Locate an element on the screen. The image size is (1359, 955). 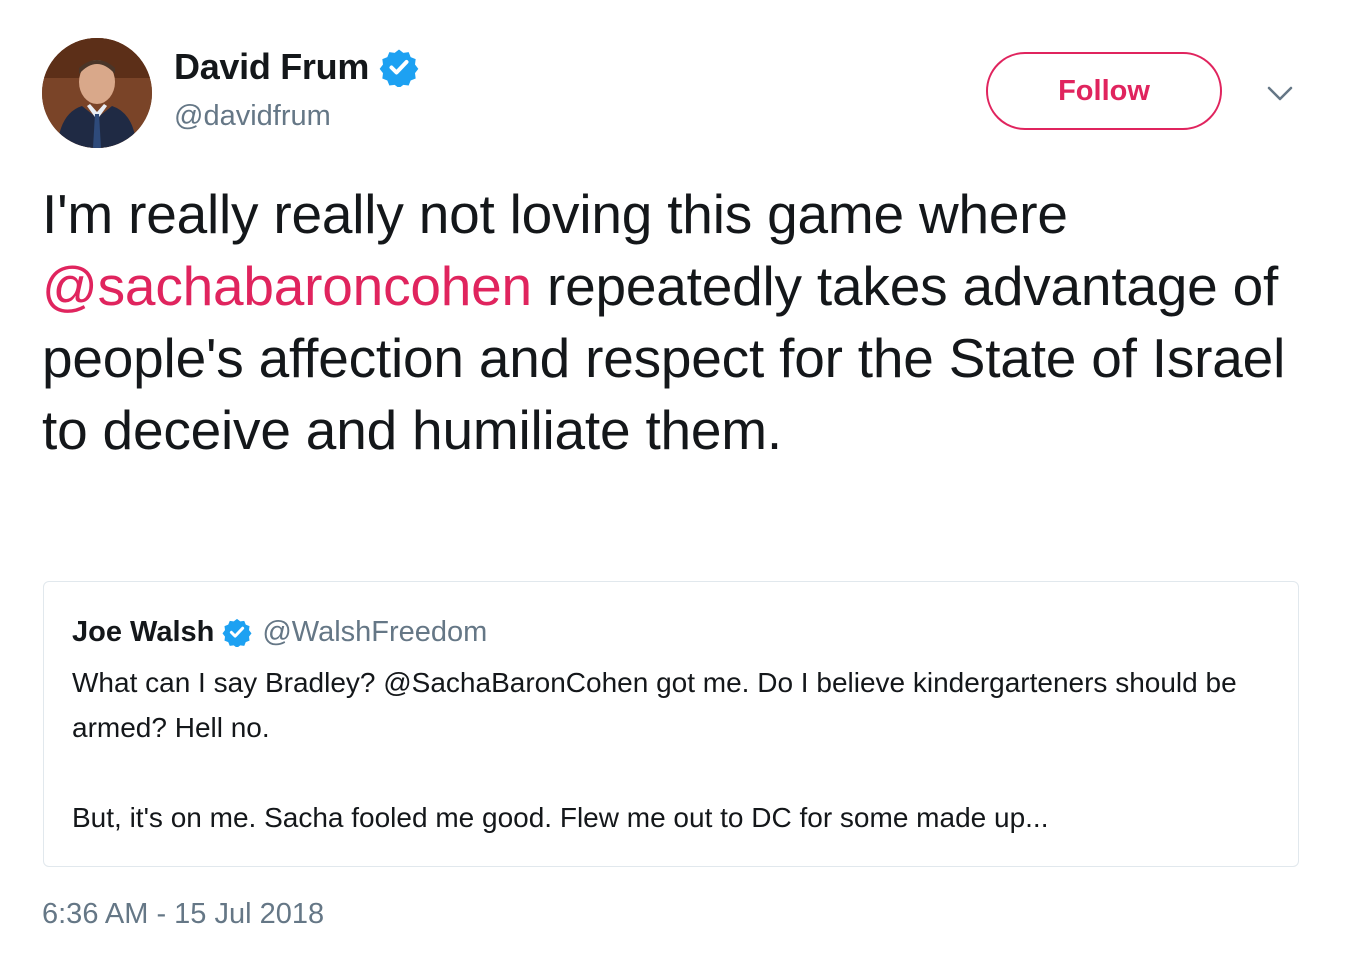
author-name-row: David Frum is located at coordinates (296, 67).